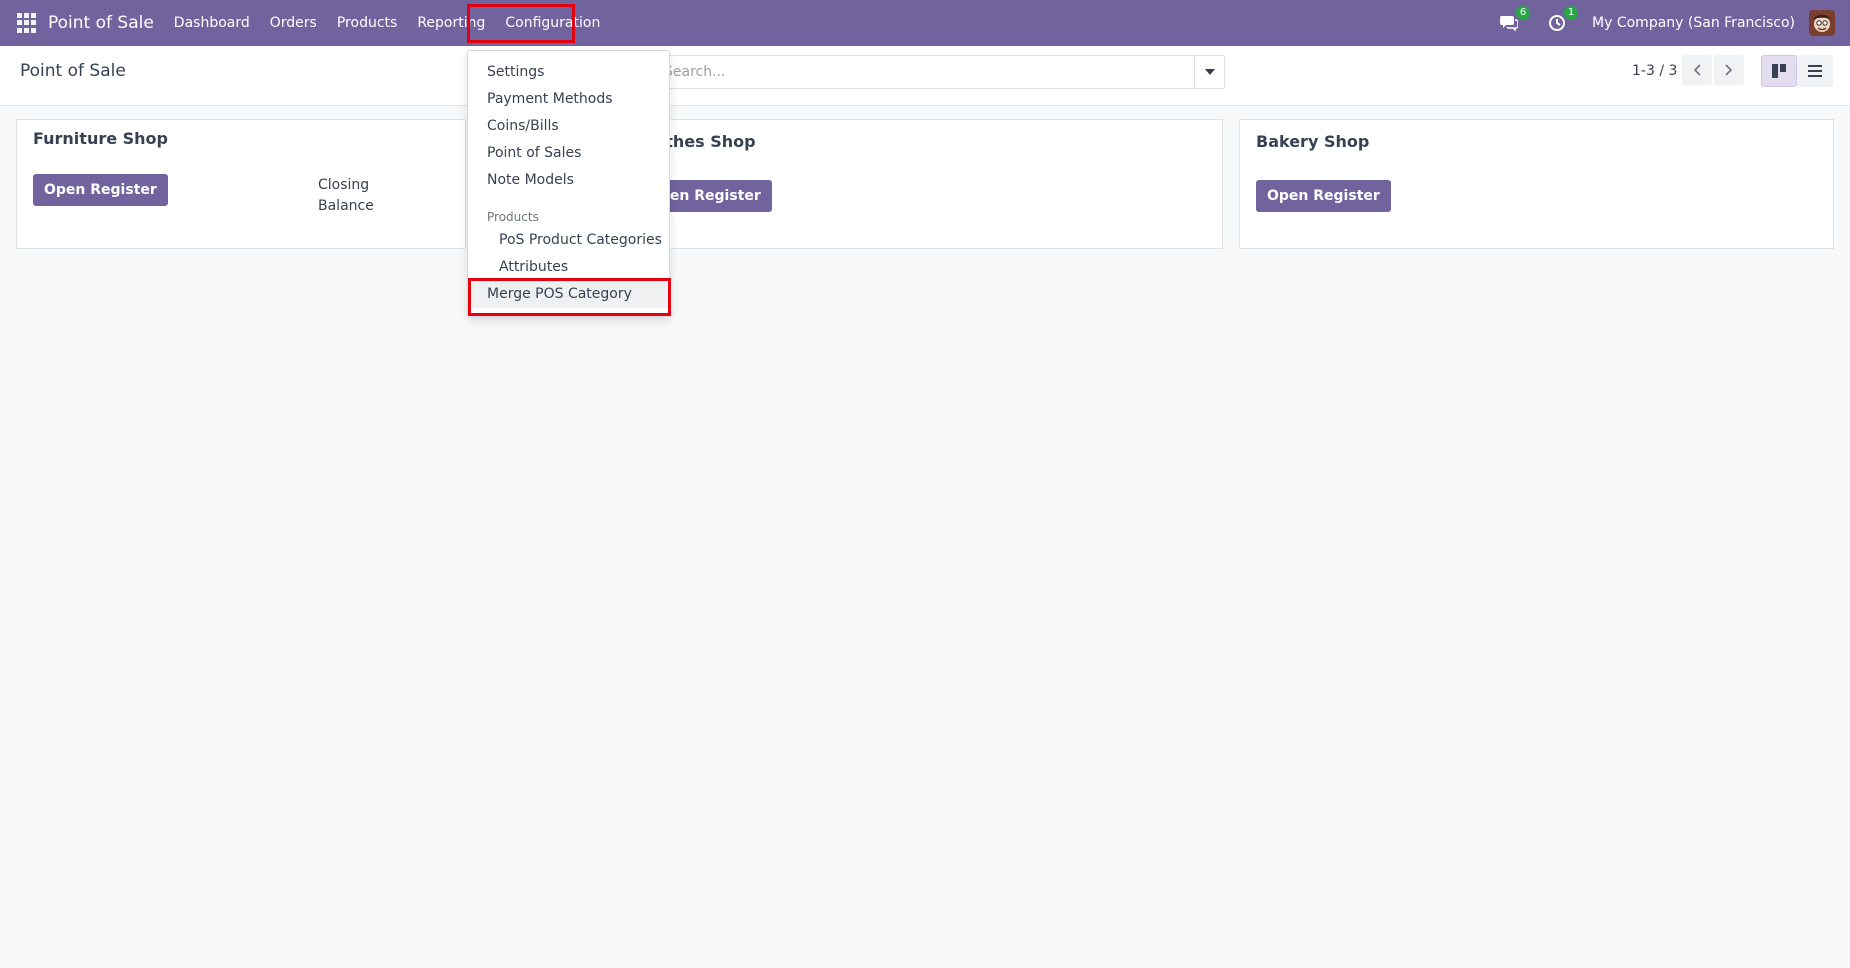 The image size is (1850, 968). What do you see at coordinates (568, 126) in the screenshot?
I see `dropdown-item-coins-bills: Coins/Bills` at bounding box center [568, 126].